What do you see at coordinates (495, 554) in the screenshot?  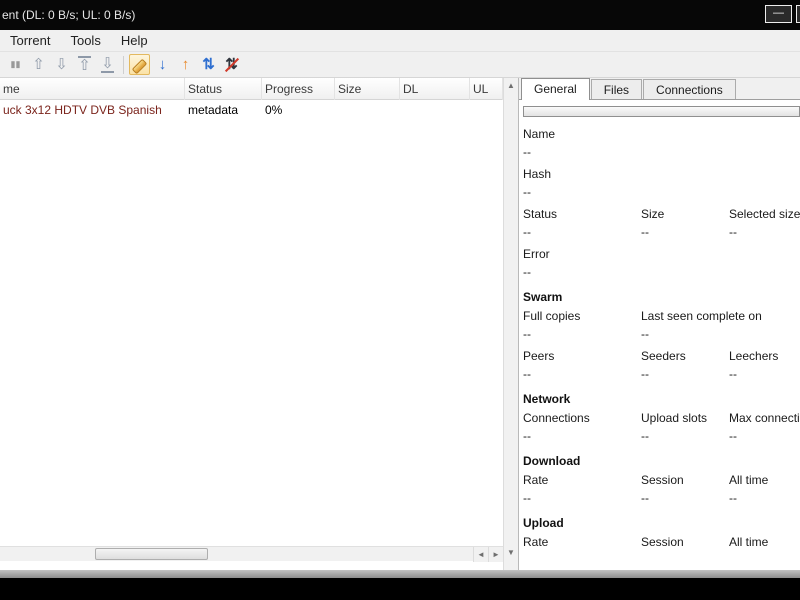 I see `scroll-right-icon: ►` at bounding box center [495, 554].